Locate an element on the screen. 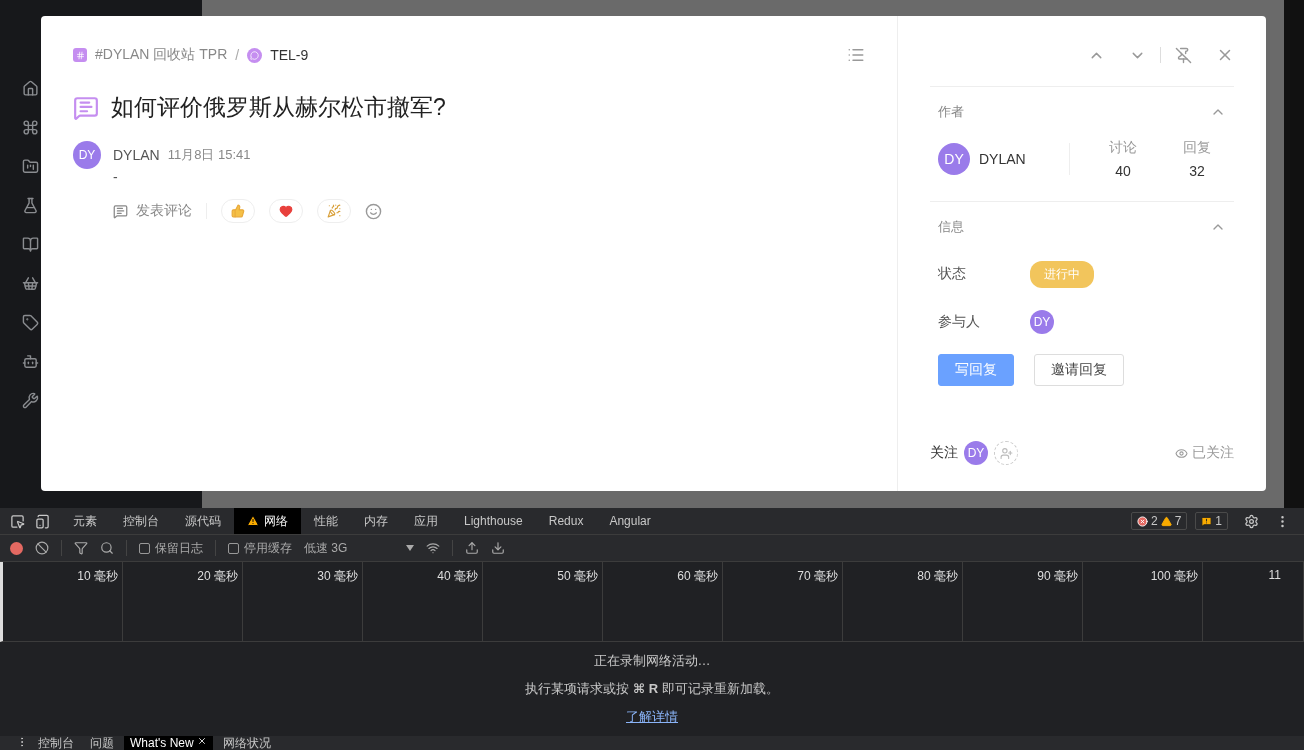  issues-button: 1 is located at coordinates (1211, 521).